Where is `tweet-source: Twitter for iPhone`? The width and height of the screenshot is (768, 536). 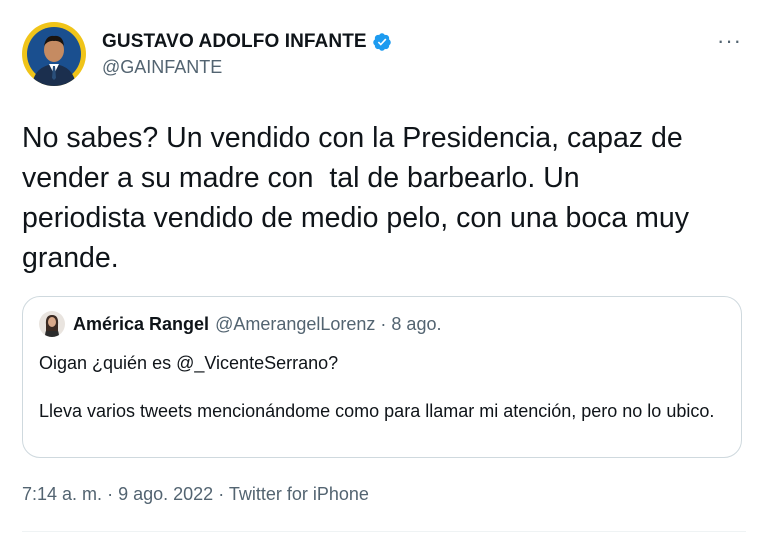 tweet-source: Twitter for iPhone is located at coordinates (299, 494).